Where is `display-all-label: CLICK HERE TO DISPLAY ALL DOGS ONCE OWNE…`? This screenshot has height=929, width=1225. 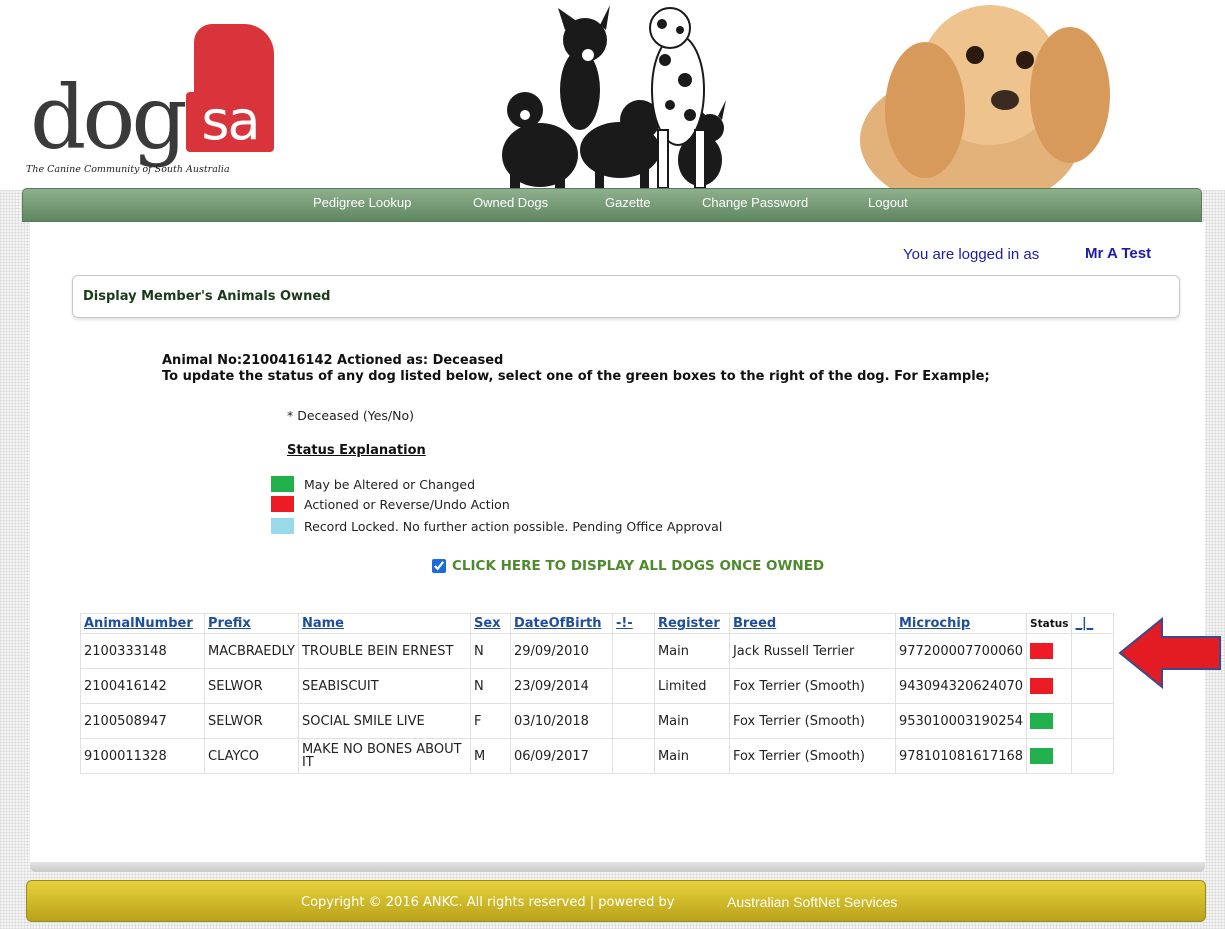
display-all-label: CLICK HERE TO DISPLAY ALL DOGS ONCE OWNE… is located at coordinates (638, 566).